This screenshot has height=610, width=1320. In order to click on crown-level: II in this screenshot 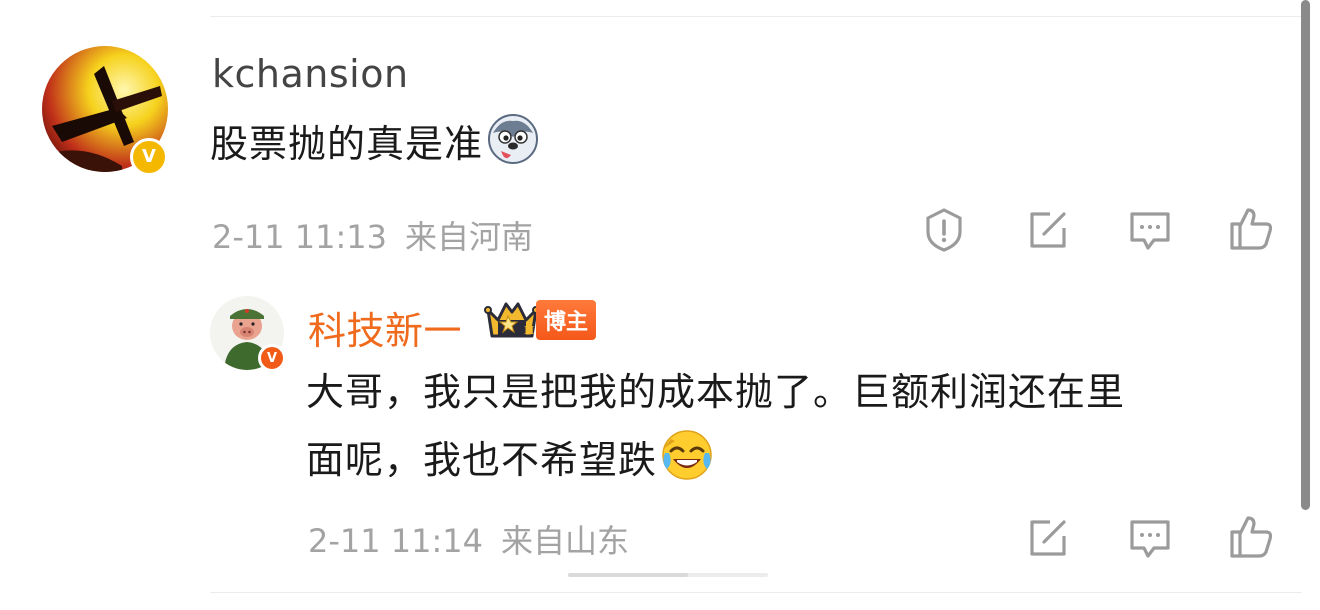, I will do `click(529, 330)`.